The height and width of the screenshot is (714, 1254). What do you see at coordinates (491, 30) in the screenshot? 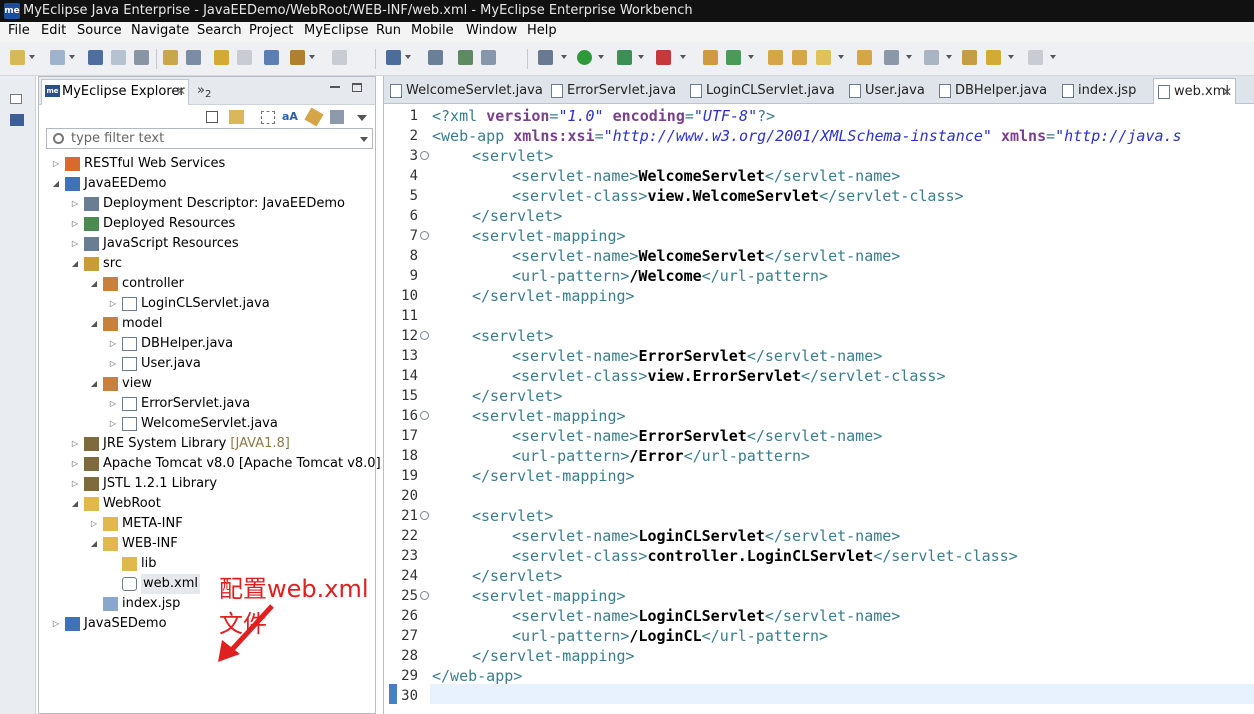
I see `menu-window: Window` at bounding box center [491, 30].